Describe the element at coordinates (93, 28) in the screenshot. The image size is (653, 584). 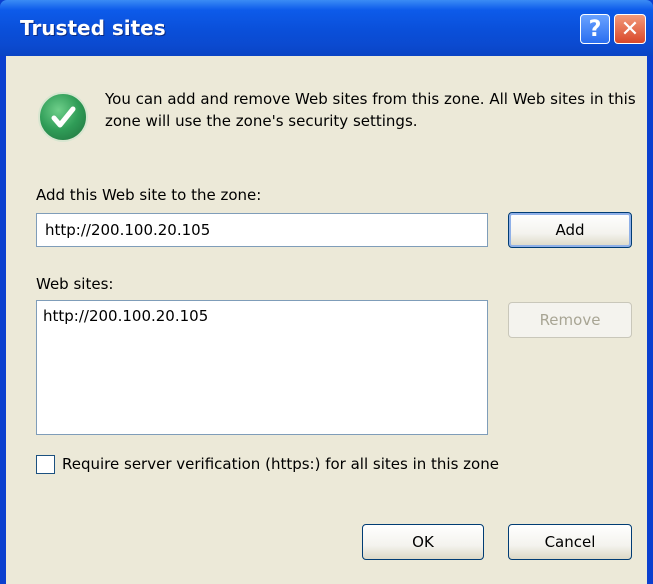
I see `dialog-title: Trusted sites` at that location.